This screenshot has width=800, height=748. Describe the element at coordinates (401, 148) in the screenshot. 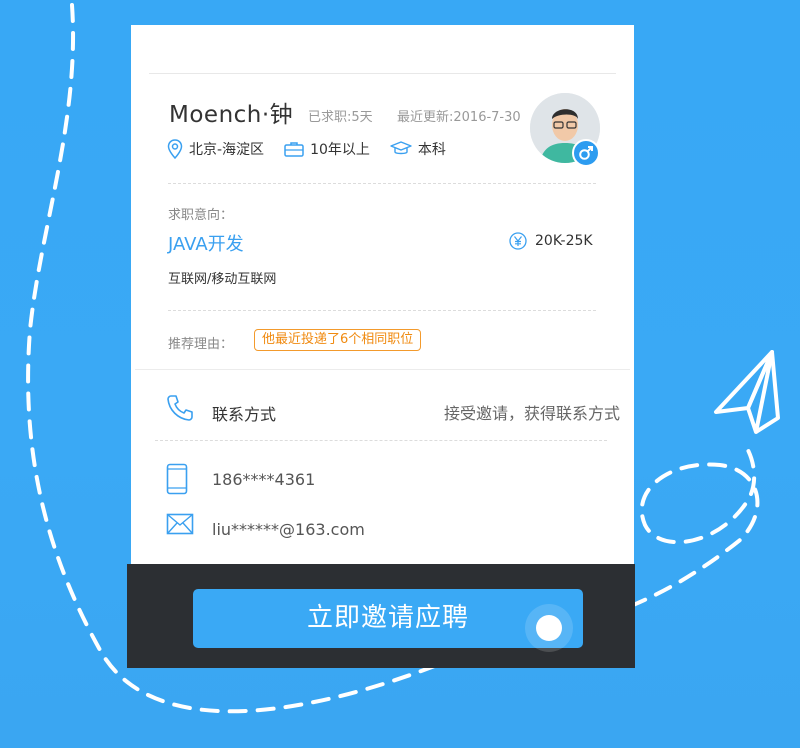

I see `graduation-cap-icon` at that location.